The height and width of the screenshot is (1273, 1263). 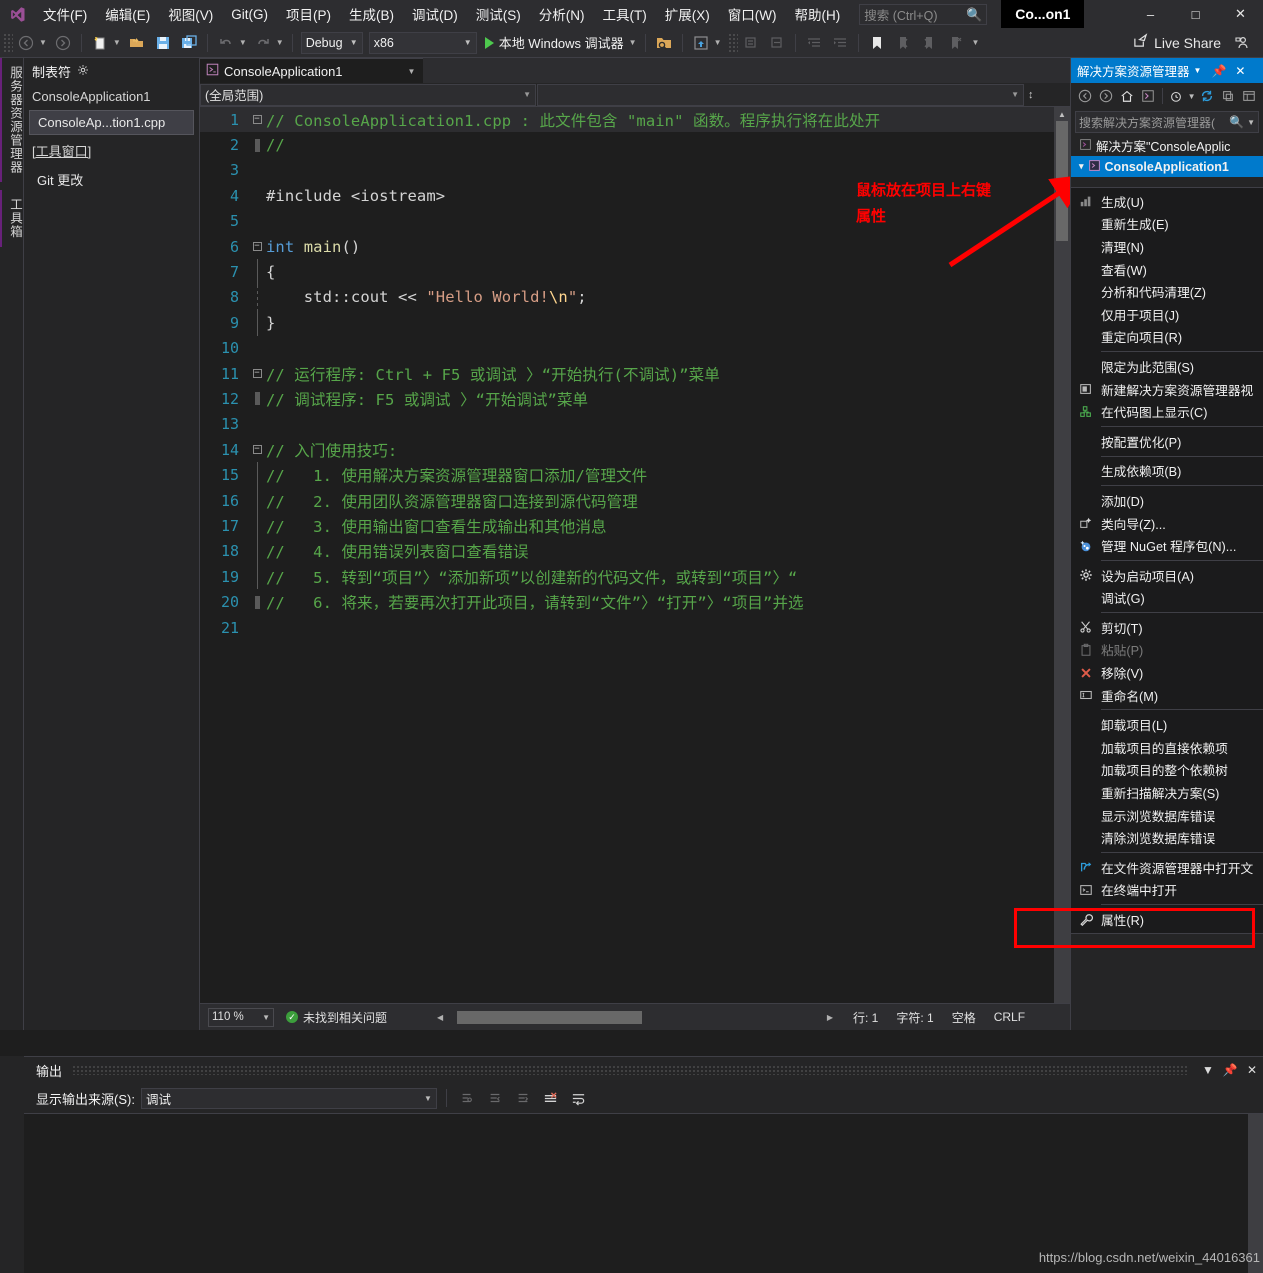 I want to click on context-menu-item: 显示浏览数据库错误, so click(x=1167, y=815).